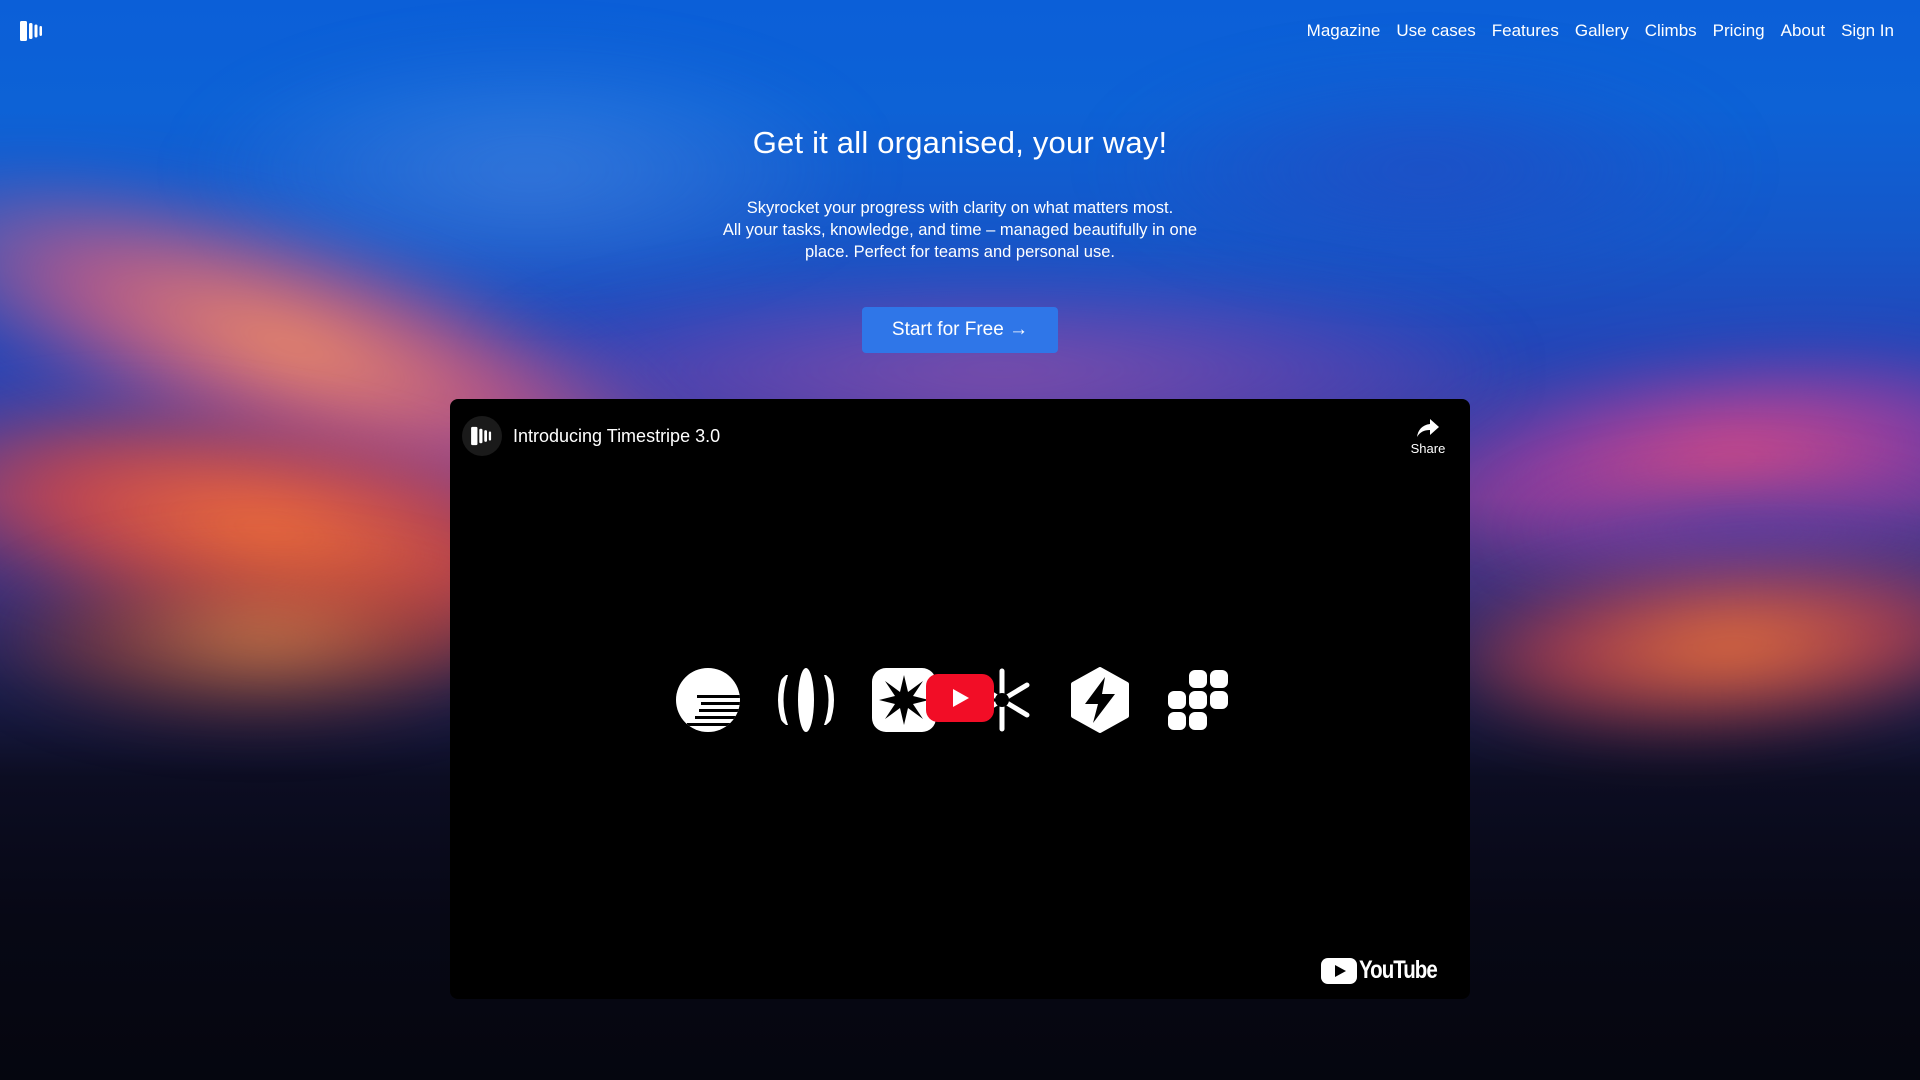 The image size is (1920, 1080). I want to click on video-title-bar: Introducing Timestripe 3.0 Share, so click(960, 436).